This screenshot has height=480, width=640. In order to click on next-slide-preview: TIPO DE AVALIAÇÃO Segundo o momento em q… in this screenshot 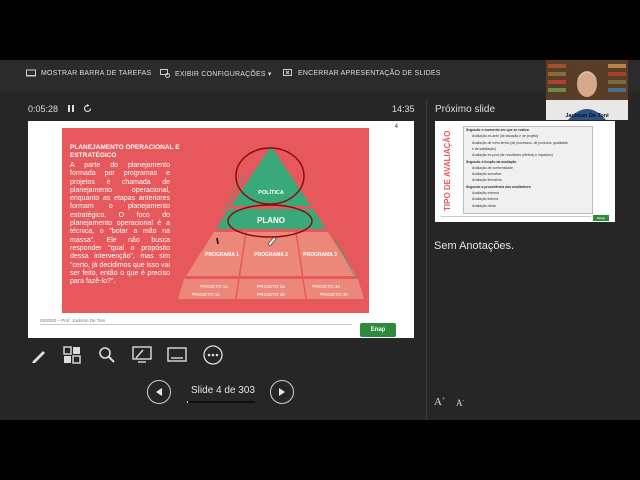, I will do `click(525, 171)`.